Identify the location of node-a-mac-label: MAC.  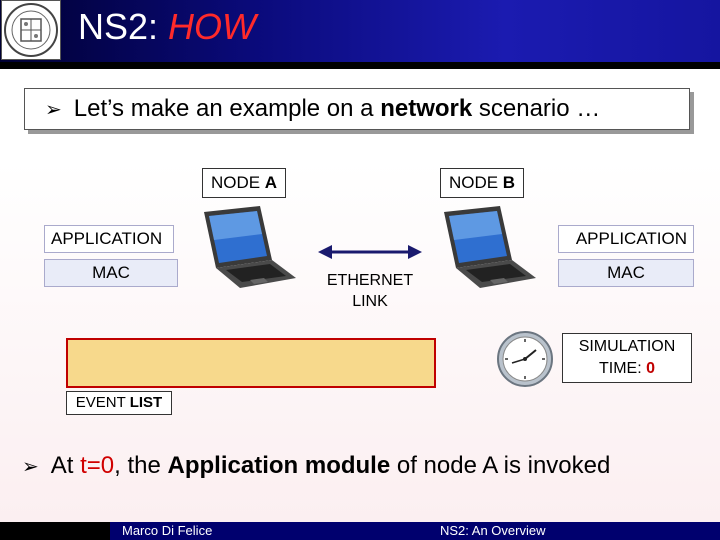
(111, 272).